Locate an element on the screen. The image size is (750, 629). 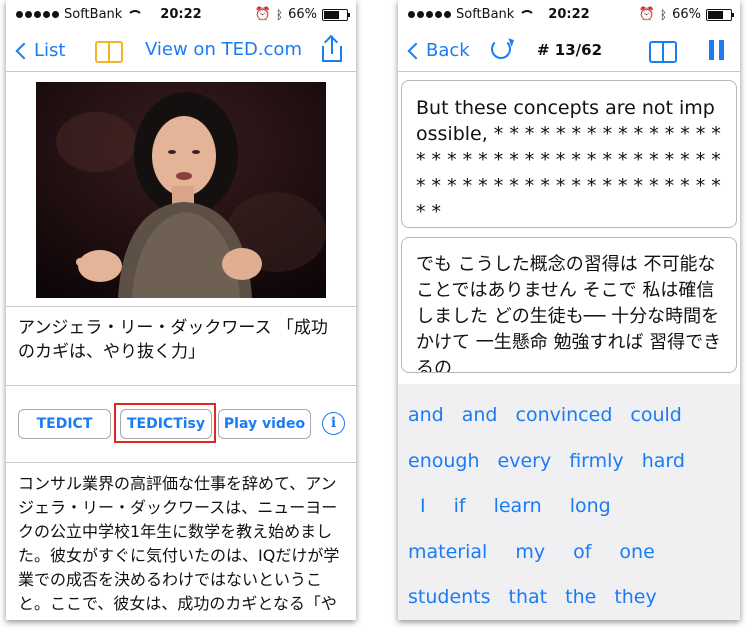
play-video-button: Play video is located at coordinates (264, 424).